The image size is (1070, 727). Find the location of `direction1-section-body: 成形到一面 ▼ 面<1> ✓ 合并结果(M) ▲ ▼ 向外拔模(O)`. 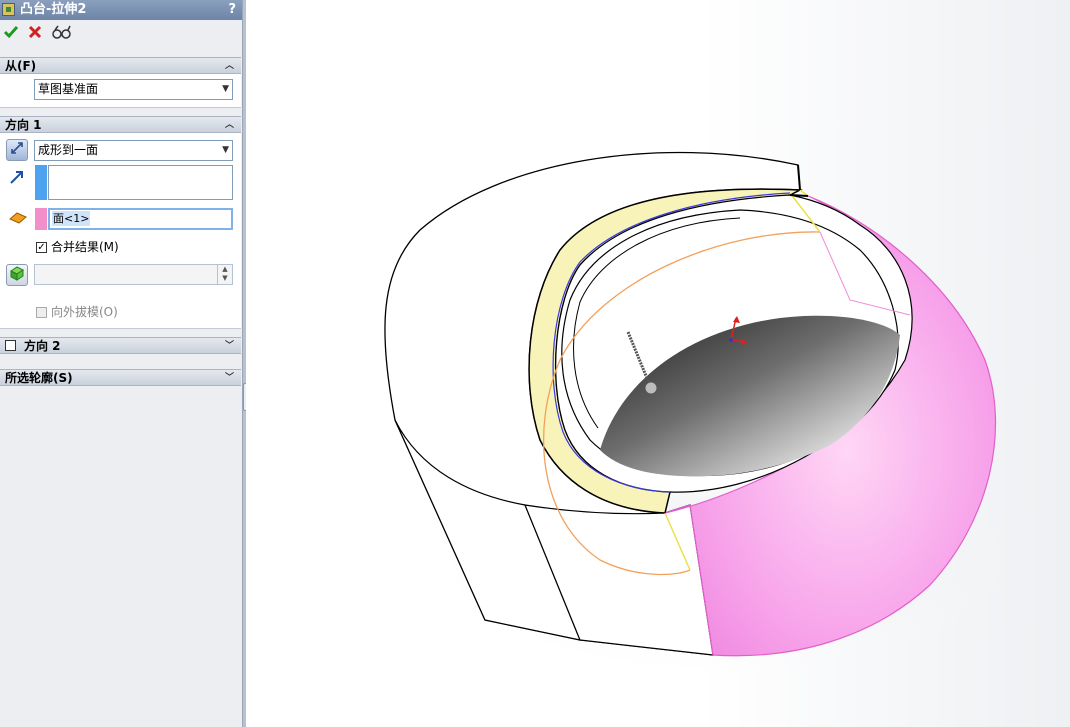

direction1-section-body: 成形到一面 ▼ 面<1> ✓ 合并结果(M) ▲ ▼ 向外拔模(O) is located at coordinates (120, 231).